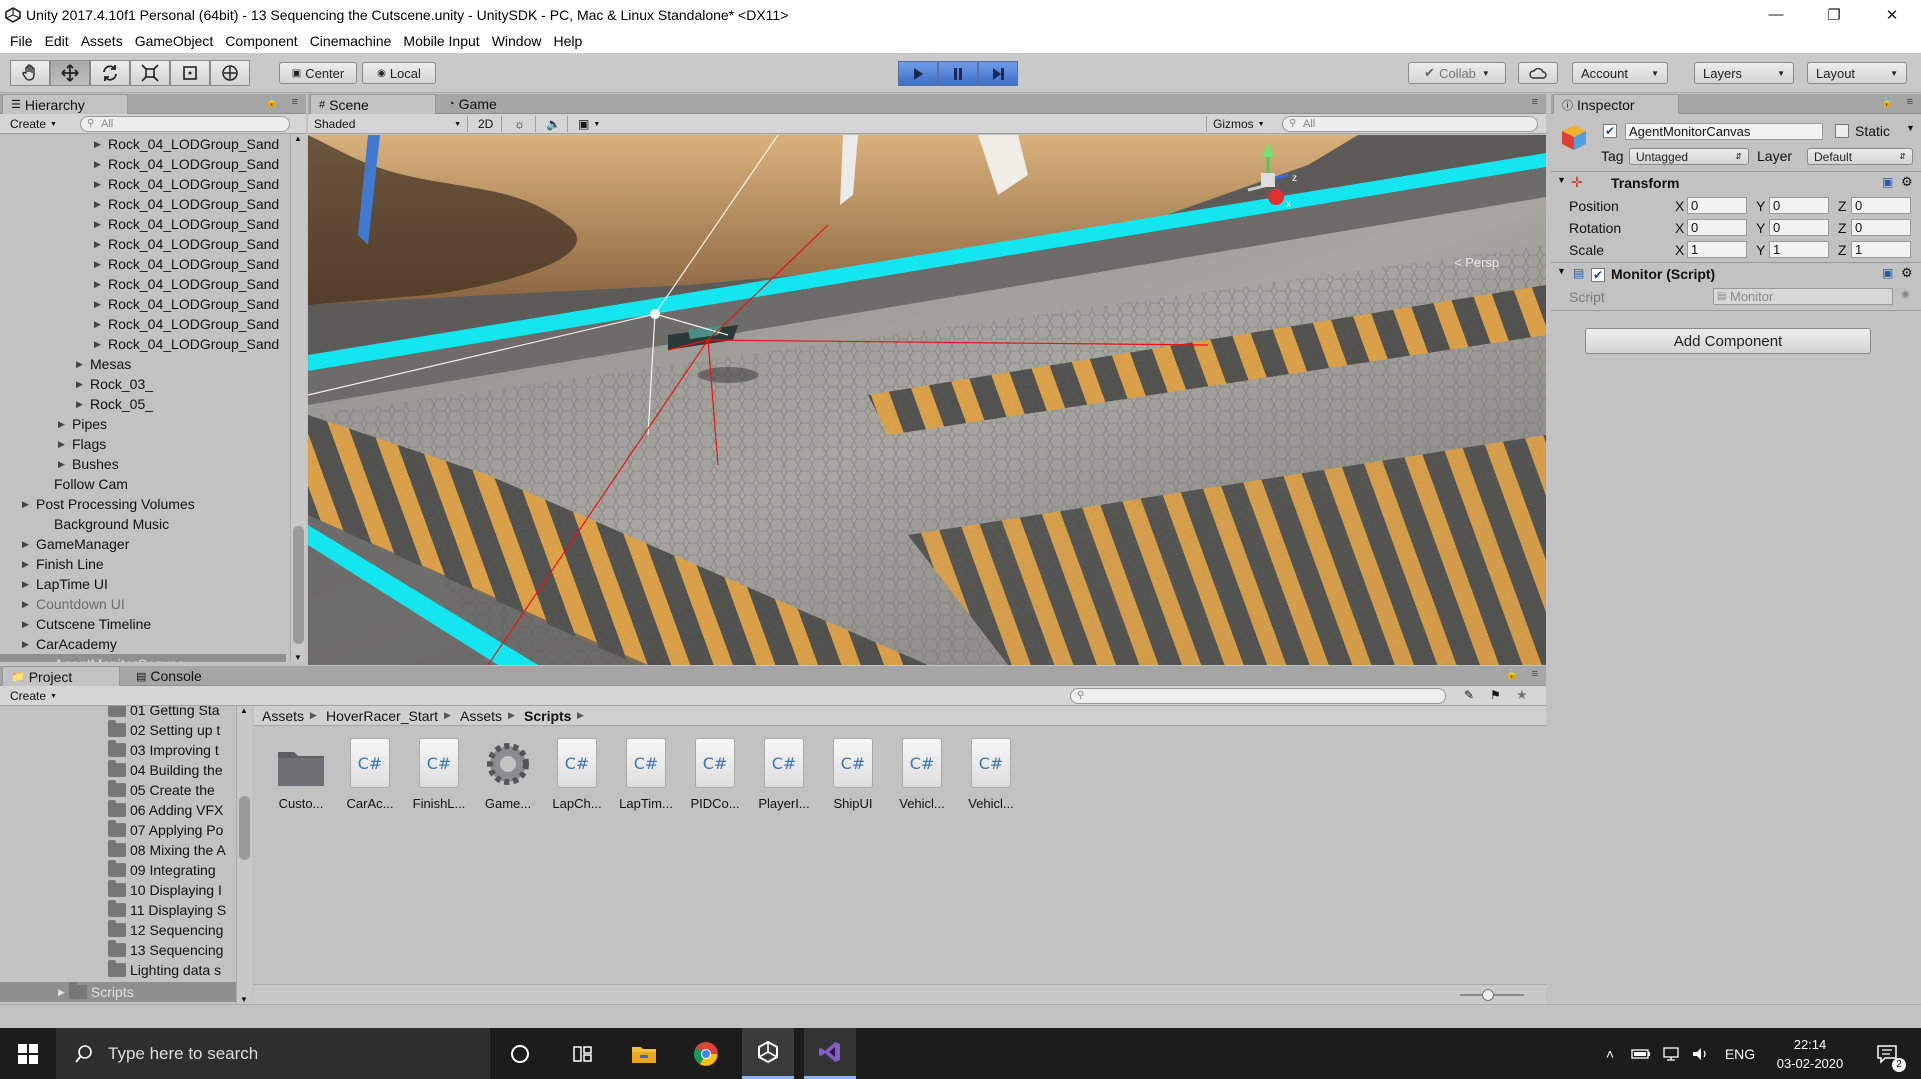  I want to click on hierarchy-item: ▶ GameManager, so click(143, 544).